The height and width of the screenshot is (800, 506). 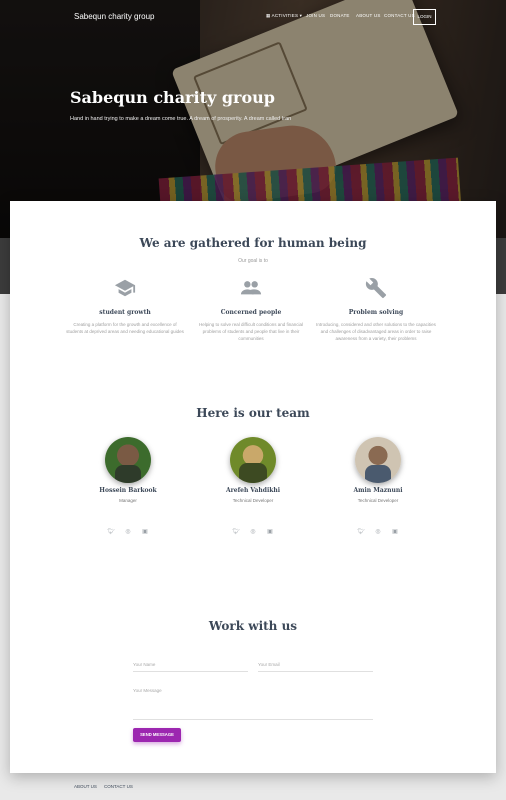 What do you see at coordinates (253, 261) in the screenshot?
I see `about-subtitle: Our goal is to` at bounding box center [253, 261].